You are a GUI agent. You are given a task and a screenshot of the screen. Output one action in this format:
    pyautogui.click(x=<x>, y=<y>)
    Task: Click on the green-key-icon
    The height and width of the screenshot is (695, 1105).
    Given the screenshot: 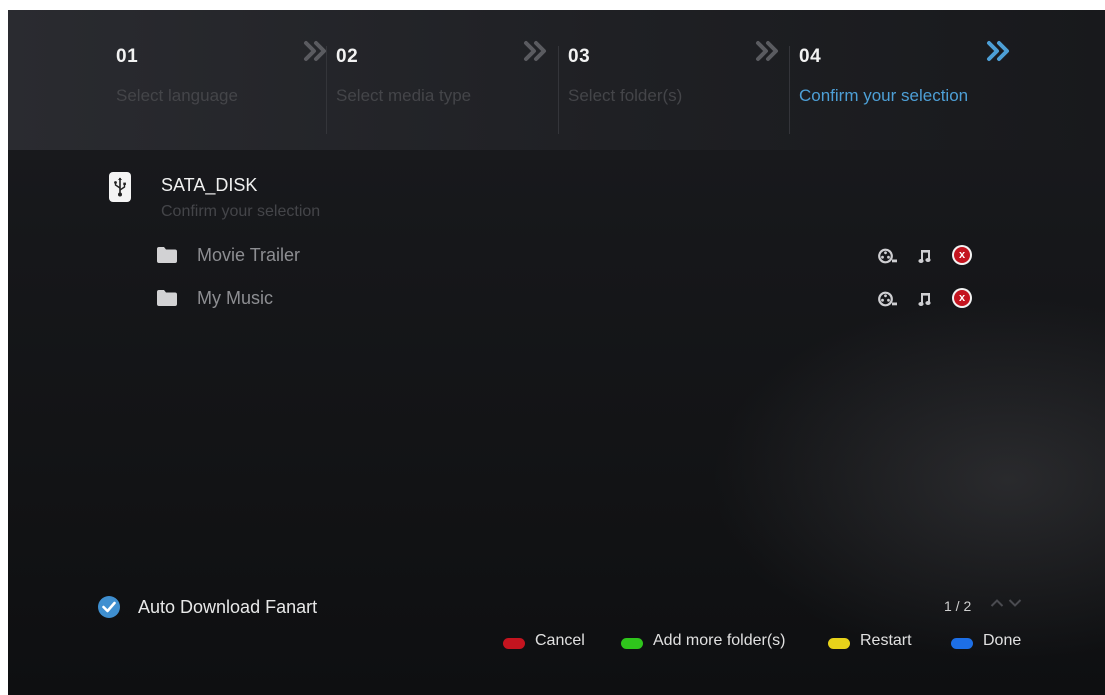 What is the action you would take?
    pyautogui.click(x=632, y=643)
    